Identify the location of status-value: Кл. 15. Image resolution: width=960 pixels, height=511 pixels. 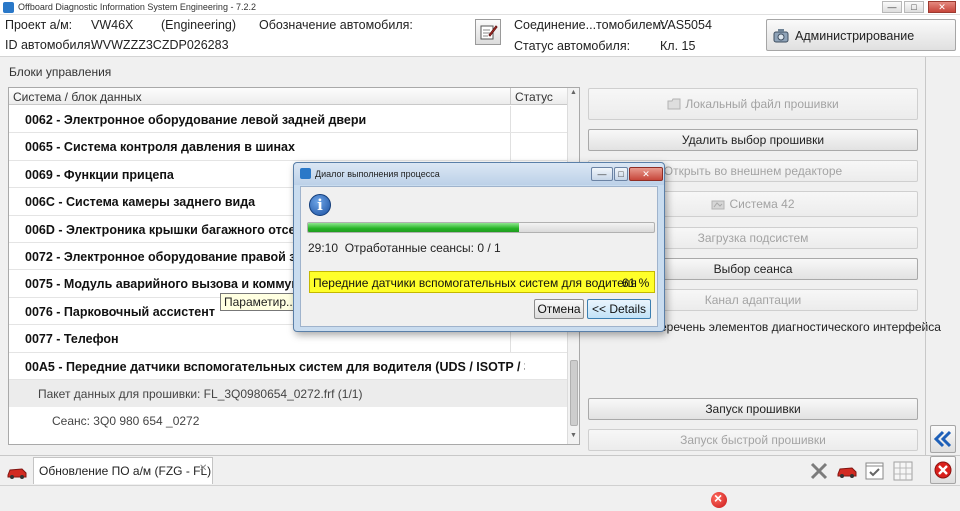
(678, 46).